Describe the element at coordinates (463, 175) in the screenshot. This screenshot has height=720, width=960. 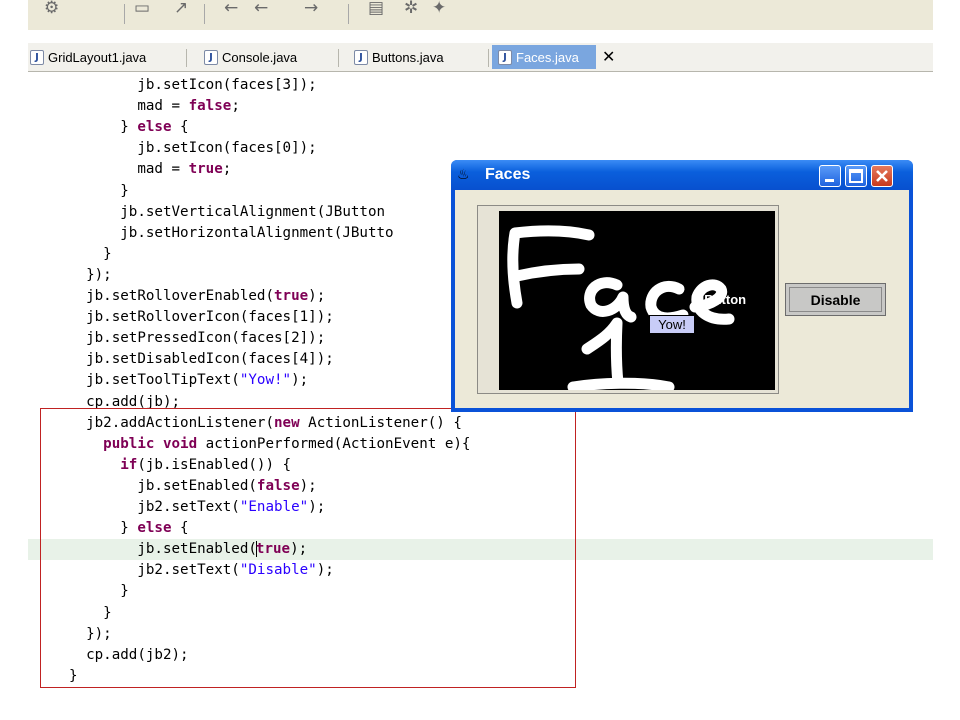
I see `java-cup-icon: ♨` at that location.